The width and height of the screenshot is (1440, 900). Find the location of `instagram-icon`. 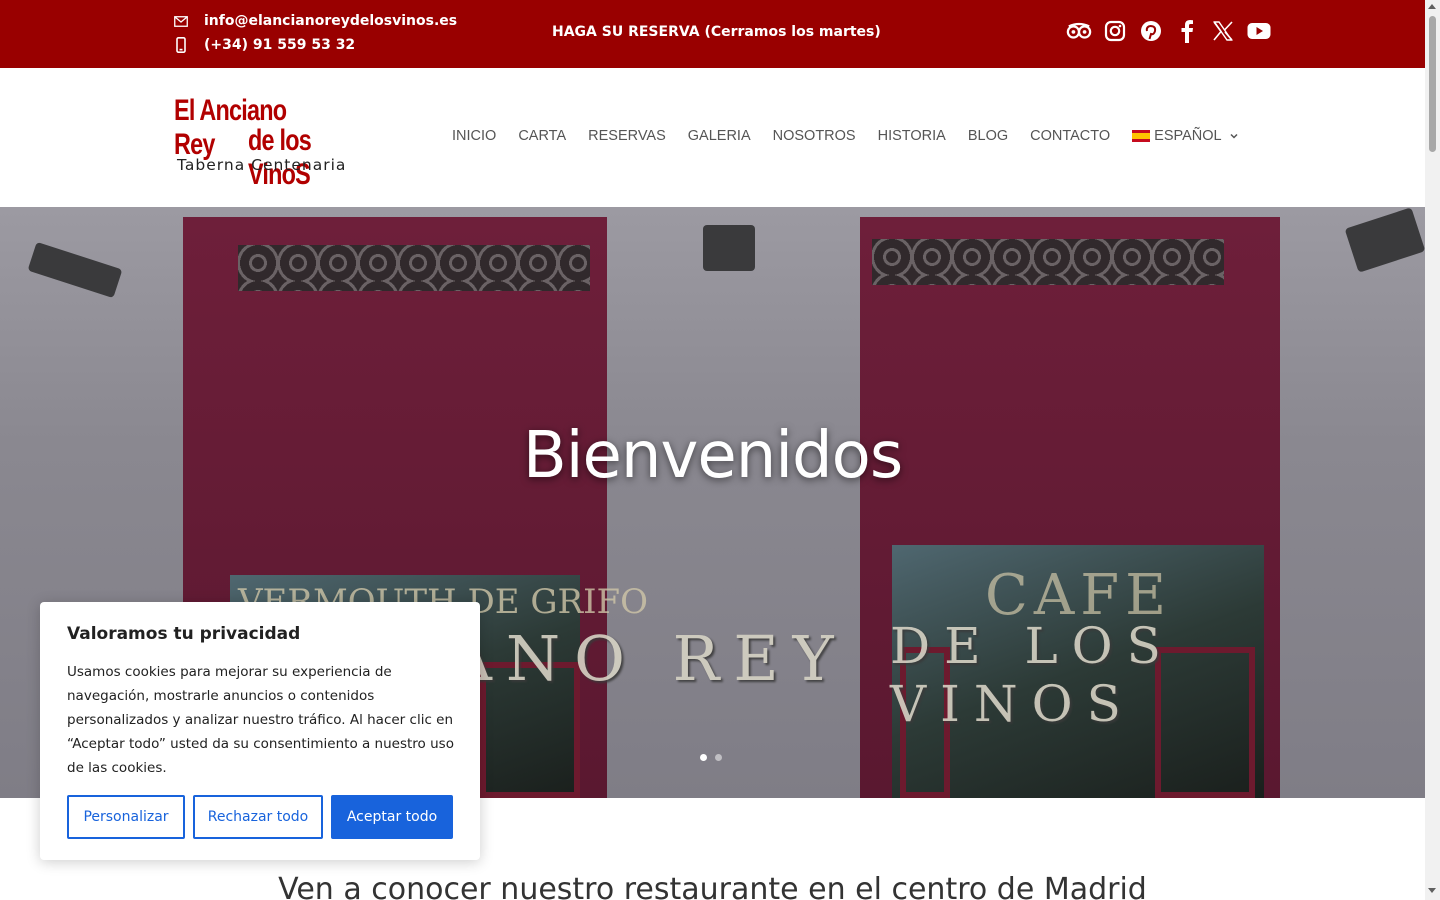

instagram-icon is located at coordinates (1115, 31).